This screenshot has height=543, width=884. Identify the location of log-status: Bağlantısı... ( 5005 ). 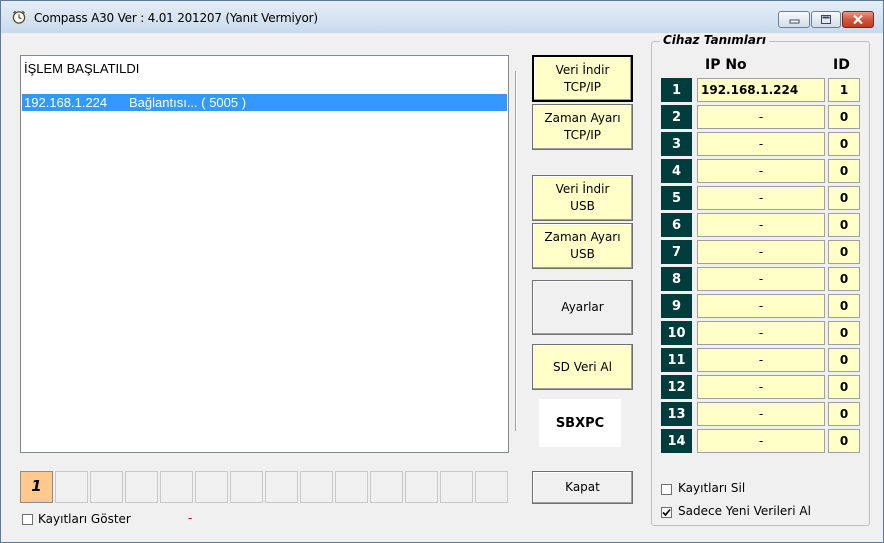
(188, 102).